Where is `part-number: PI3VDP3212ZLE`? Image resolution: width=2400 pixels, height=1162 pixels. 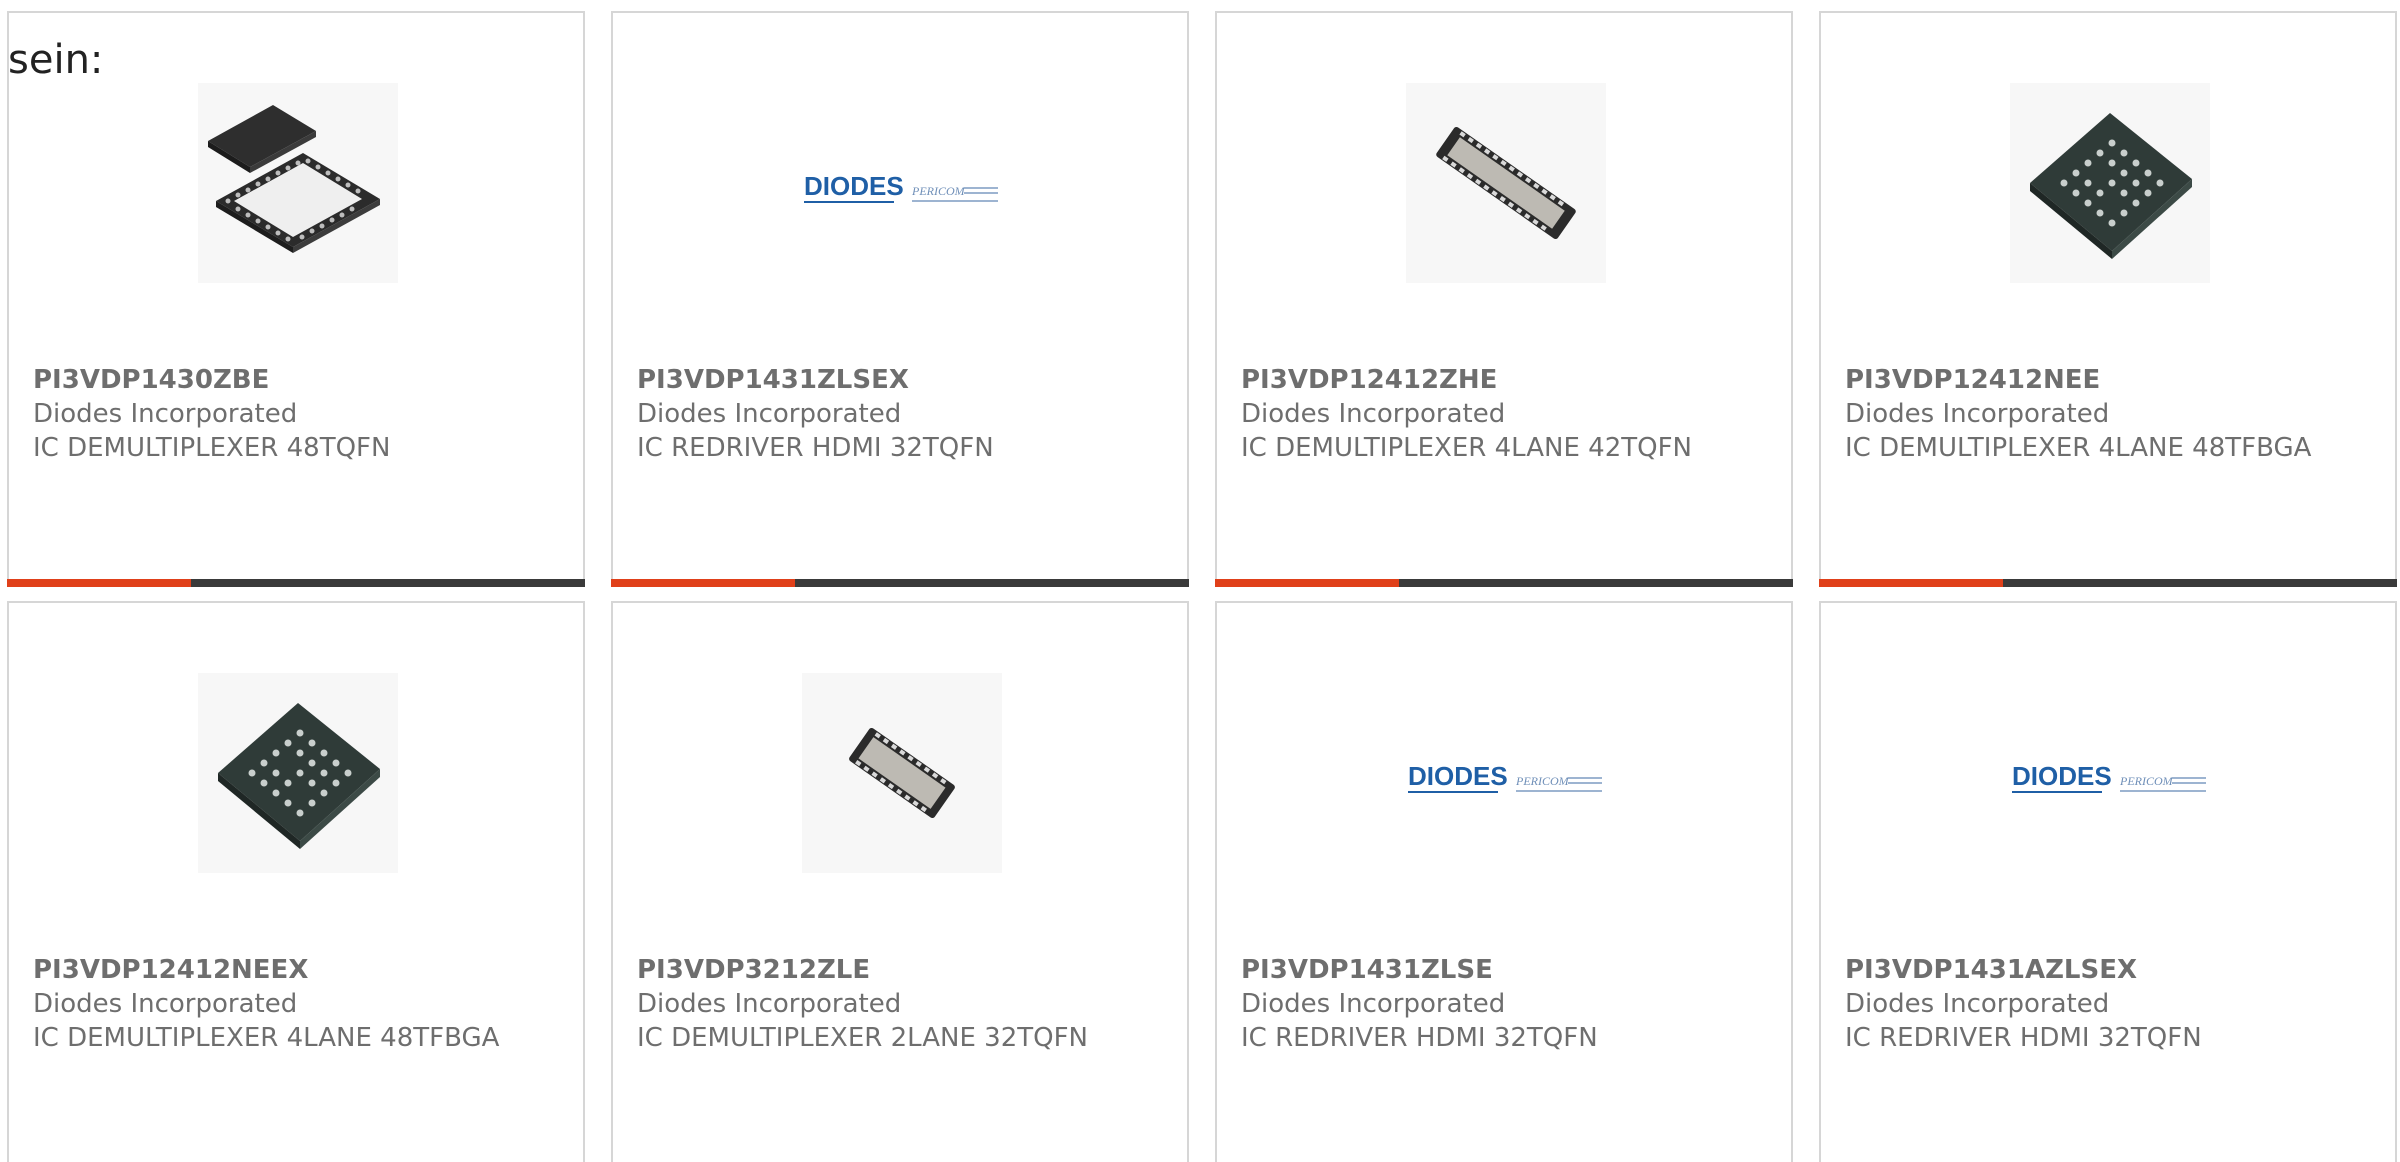
part-number: PI3VDP3212ZLE is located at coordinates (887, 970).